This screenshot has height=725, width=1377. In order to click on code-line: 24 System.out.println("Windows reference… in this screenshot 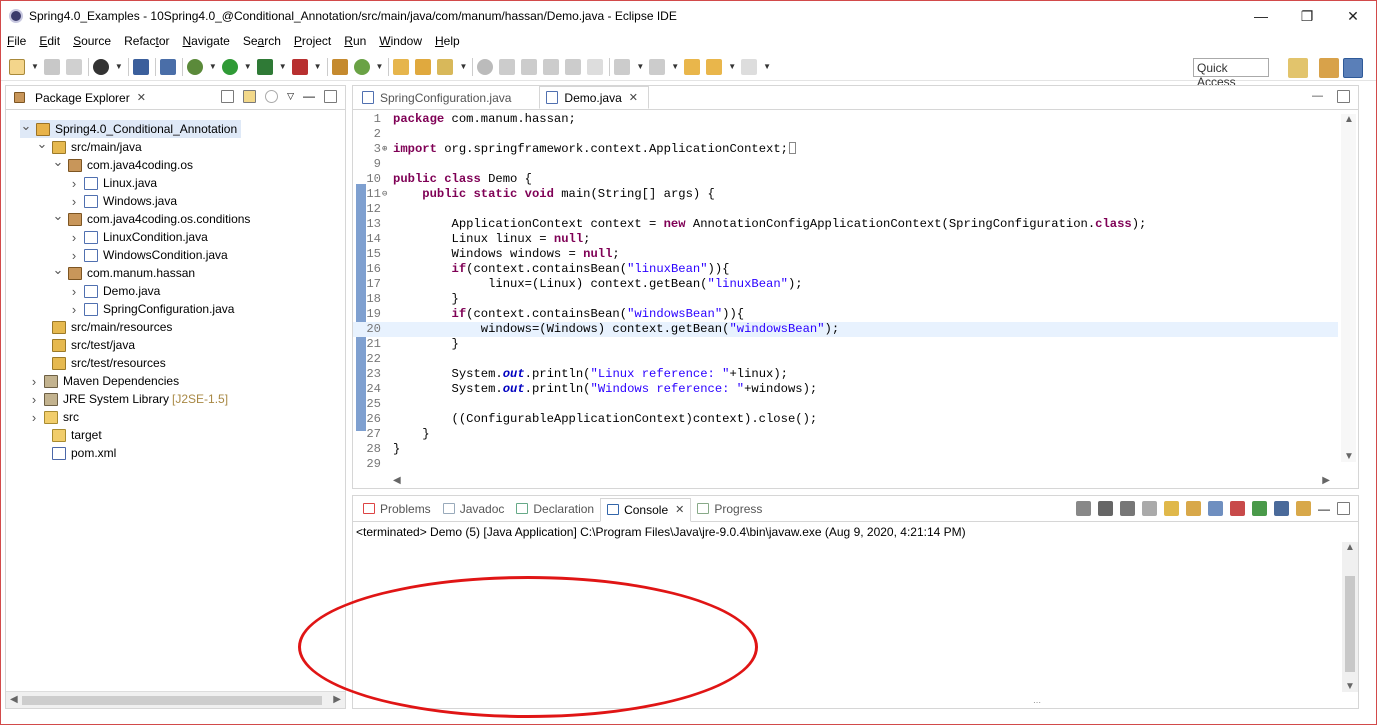, I will do `click(845, 389)`.